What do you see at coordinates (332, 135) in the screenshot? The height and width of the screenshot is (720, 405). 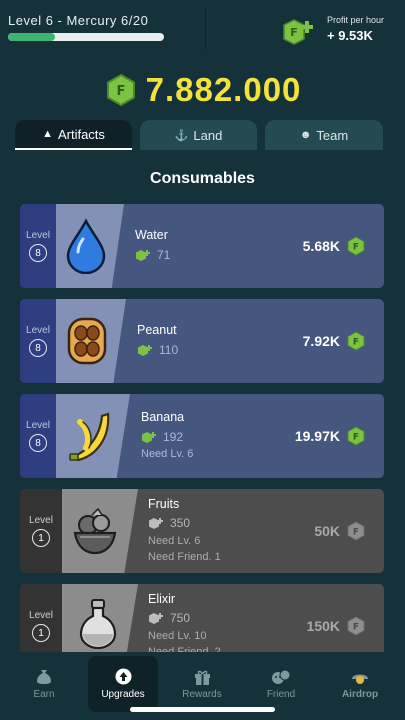 I see `tab-label: Team` at bounding box center [332, 135].